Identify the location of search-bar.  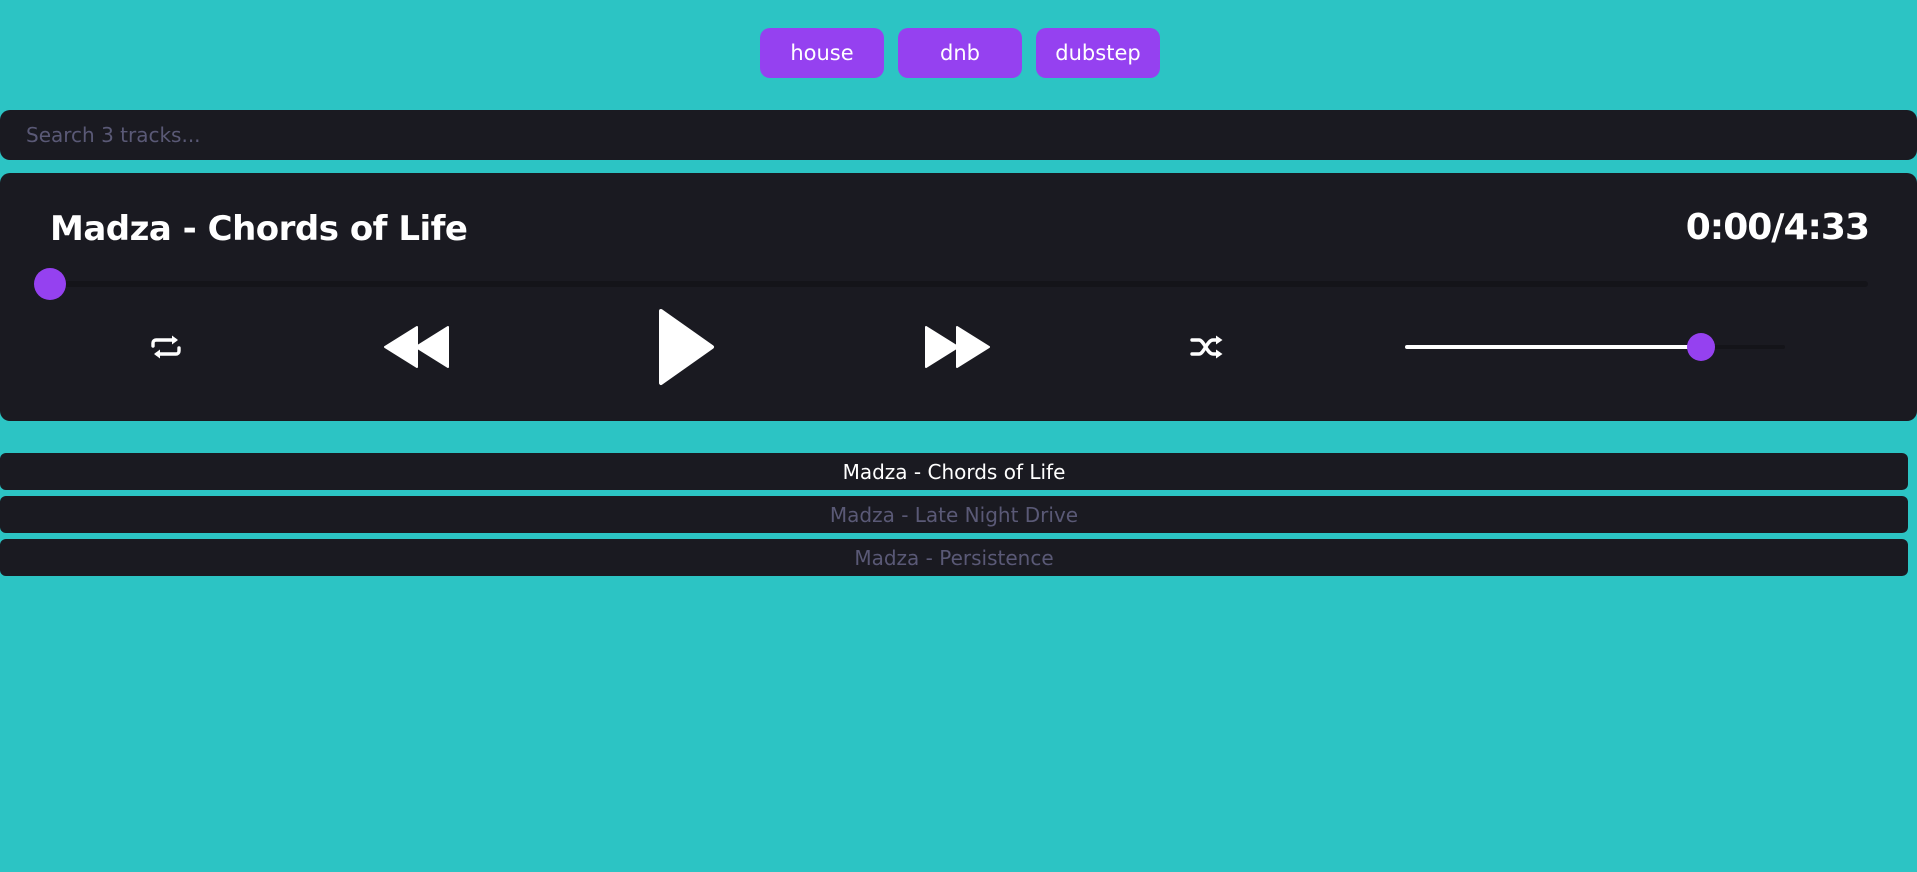
(958, 135).